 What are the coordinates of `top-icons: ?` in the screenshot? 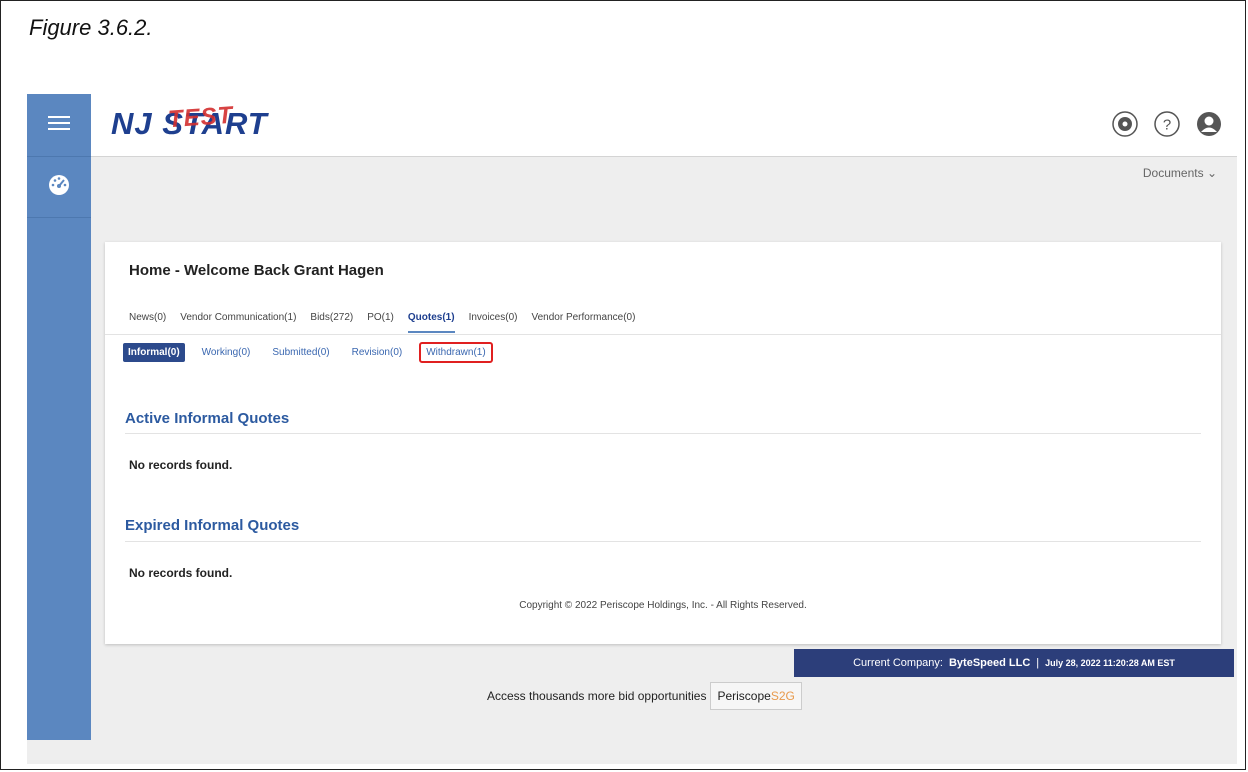 It's located at (1167, 124).